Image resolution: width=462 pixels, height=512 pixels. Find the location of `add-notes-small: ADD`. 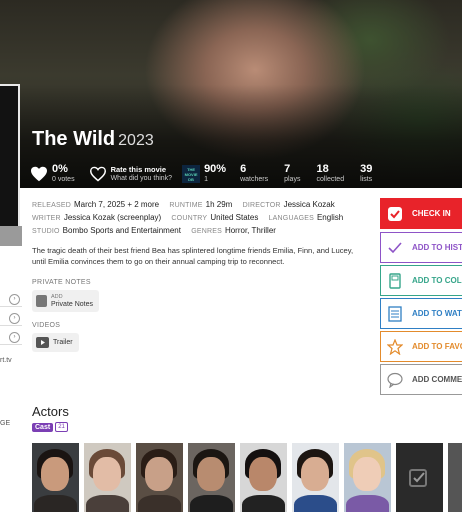

add-notes-small: ADD is located at coordinates (57, 297).